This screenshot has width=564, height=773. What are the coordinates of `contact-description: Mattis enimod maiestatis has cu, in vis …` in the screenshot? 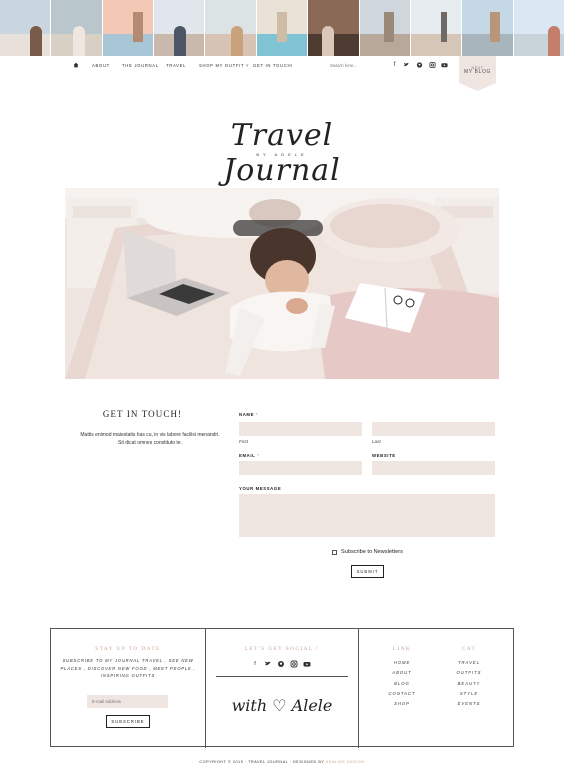 It's located at (150, 439).